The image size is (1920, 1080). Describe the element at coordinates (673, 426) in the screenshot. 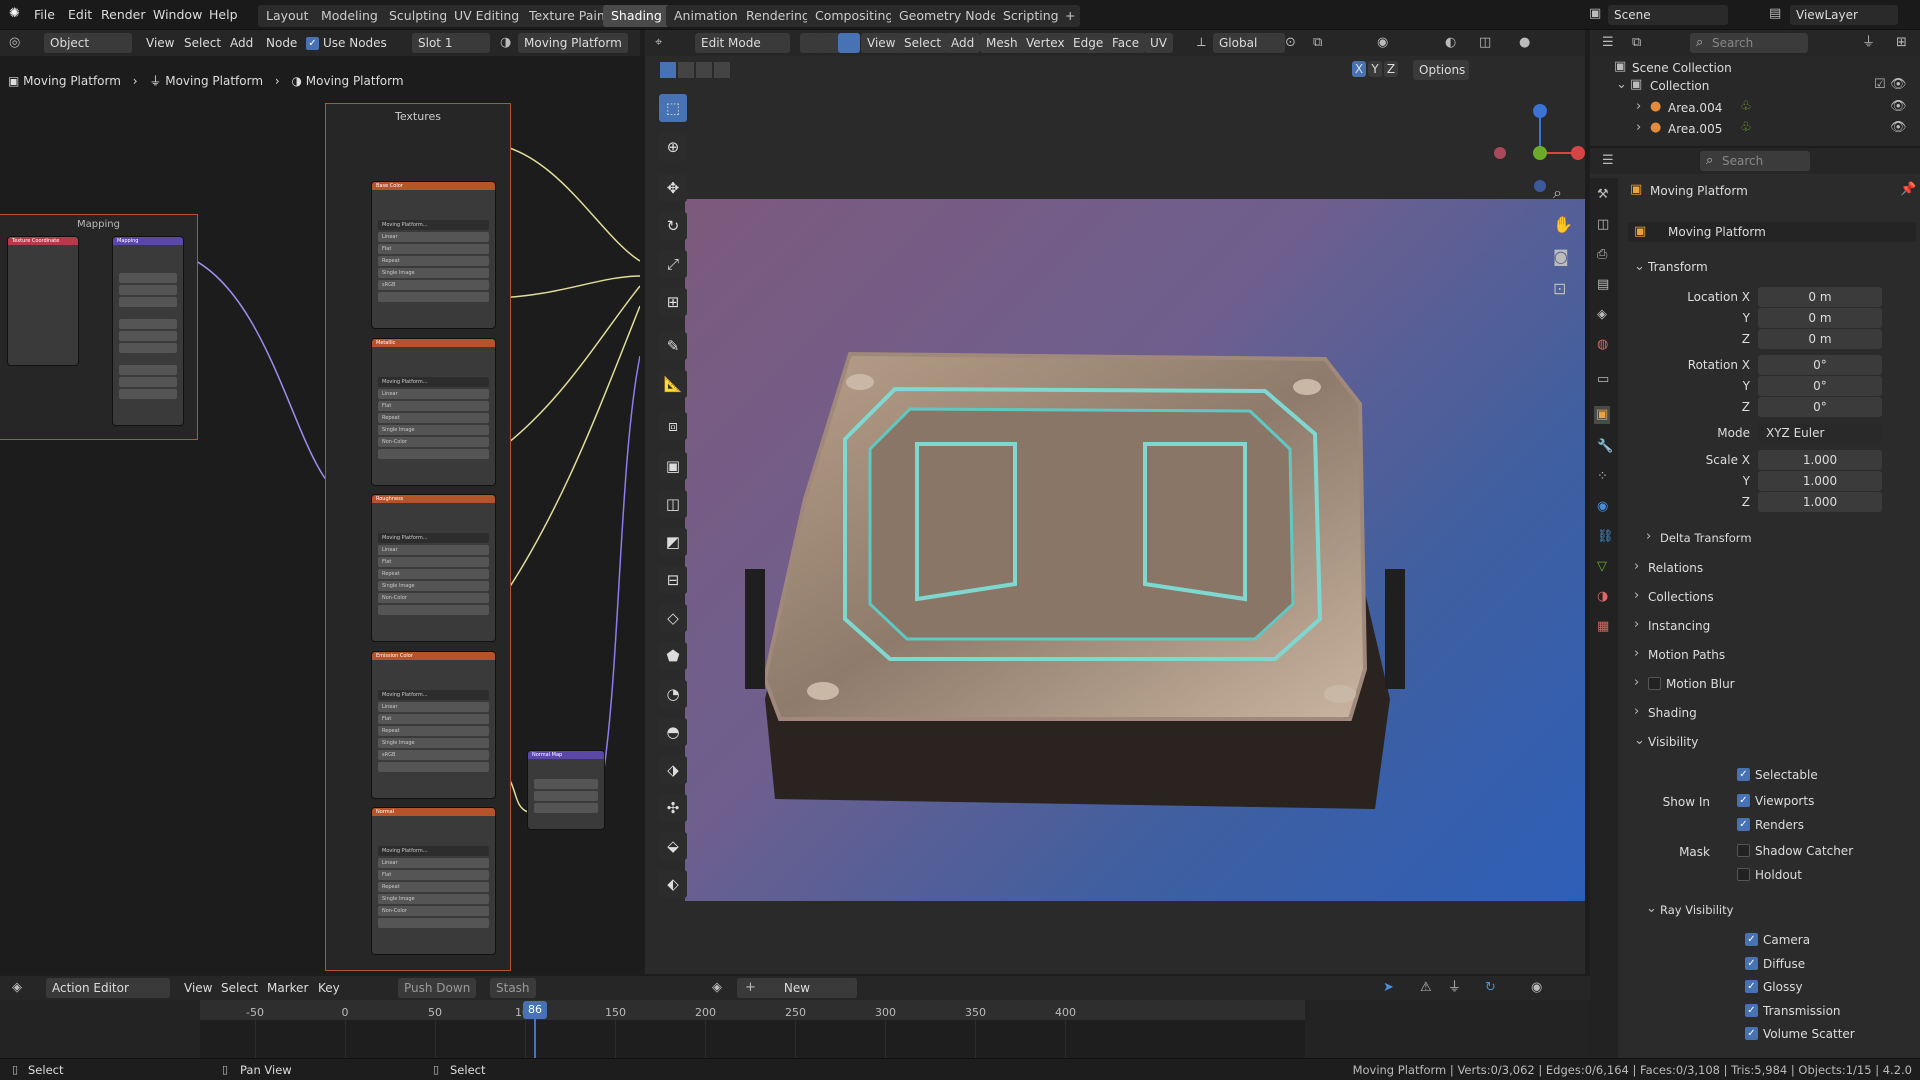

I see `add-cube-tool: ⧈` at that location.